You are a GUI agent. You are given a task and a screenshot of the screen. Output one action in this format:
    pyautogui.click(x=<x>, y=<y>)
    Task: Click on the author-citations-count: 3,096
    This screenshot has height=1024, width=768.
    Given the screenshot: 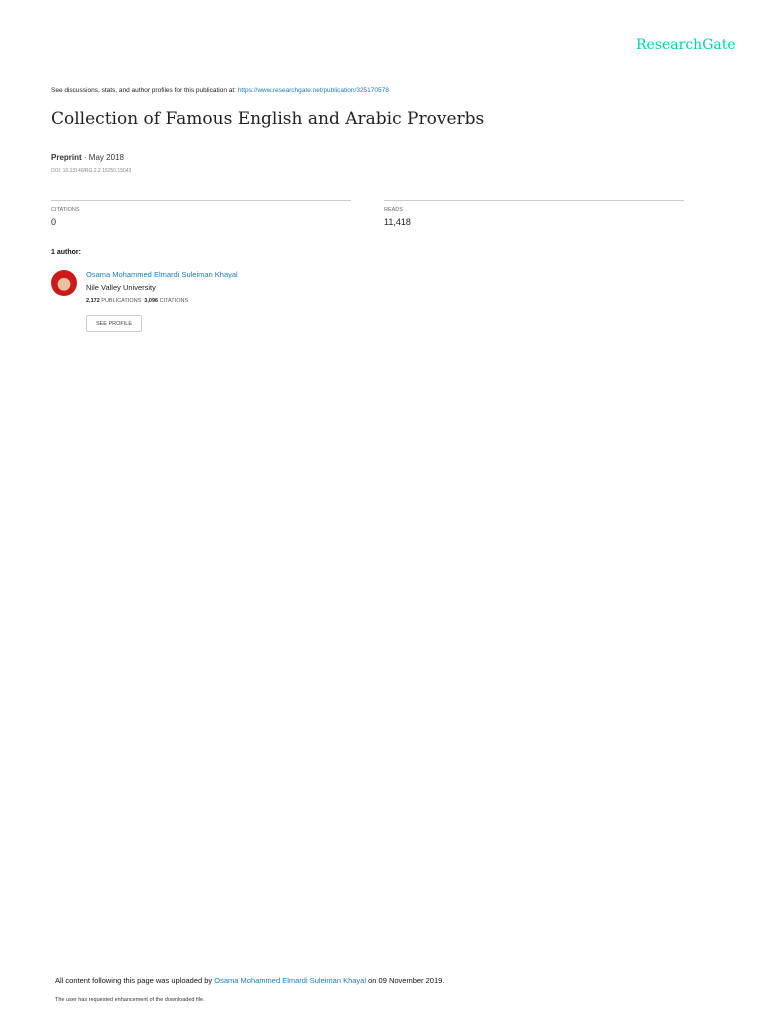 What is the action you would take?
    pyautogui.click(x=151, y=301)
    